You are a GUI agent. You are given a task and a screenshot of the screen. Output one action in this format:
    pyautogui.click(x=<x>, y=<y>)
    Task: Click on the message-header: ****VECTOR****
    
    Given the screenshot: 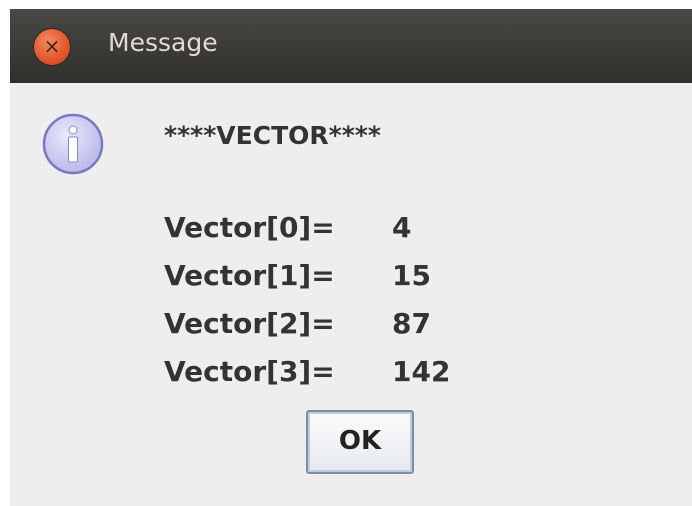 What is the action you would take?
    pyautogui.click(x=272, y=135)
    